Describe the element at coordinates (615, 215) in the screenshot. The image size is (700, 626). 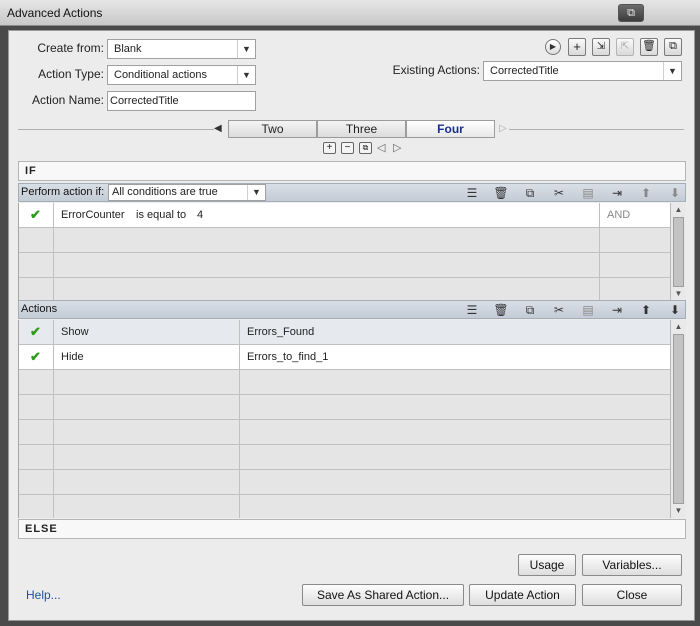
I see `condition-logic: AND` at that location.